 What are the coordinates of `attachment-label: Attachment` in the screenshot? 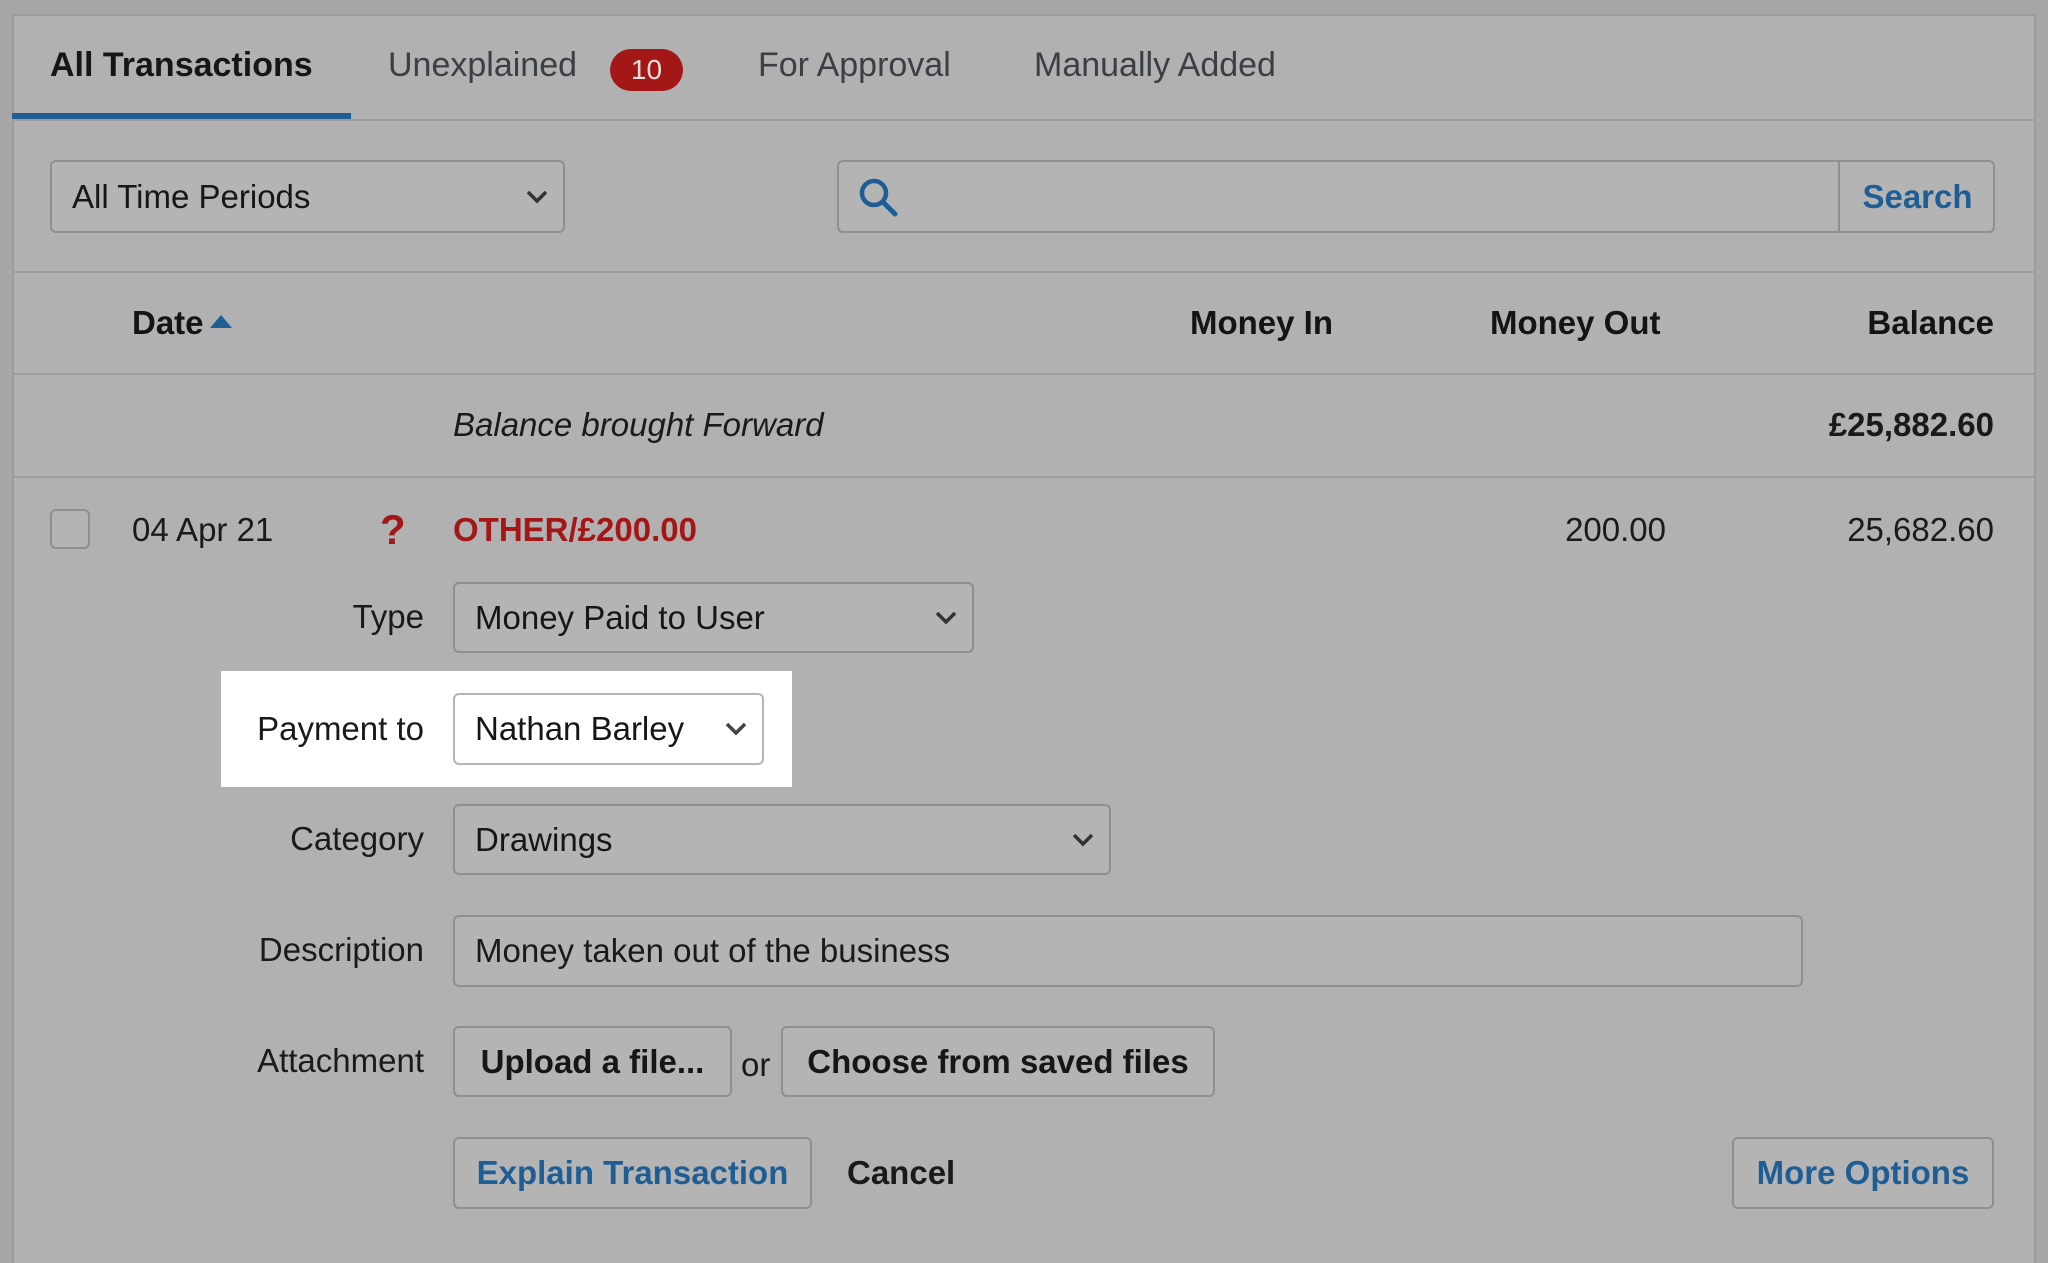 It's located at (340, 1060).